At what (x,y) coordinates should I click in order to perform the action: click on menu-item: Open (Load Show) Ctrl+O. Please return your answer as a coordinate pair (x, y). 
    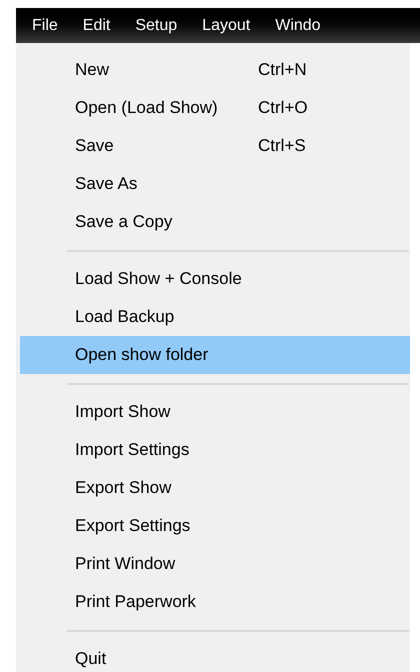
    Looking at the image, I should click on (215, 108).